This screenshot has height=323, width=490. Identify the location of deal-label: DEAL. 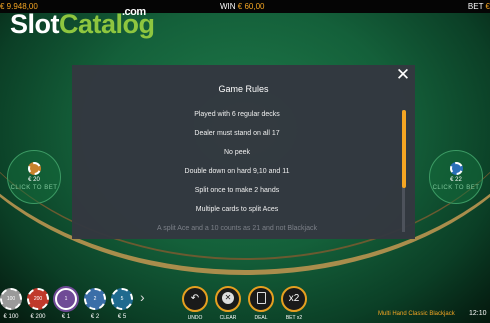
(261, 318).